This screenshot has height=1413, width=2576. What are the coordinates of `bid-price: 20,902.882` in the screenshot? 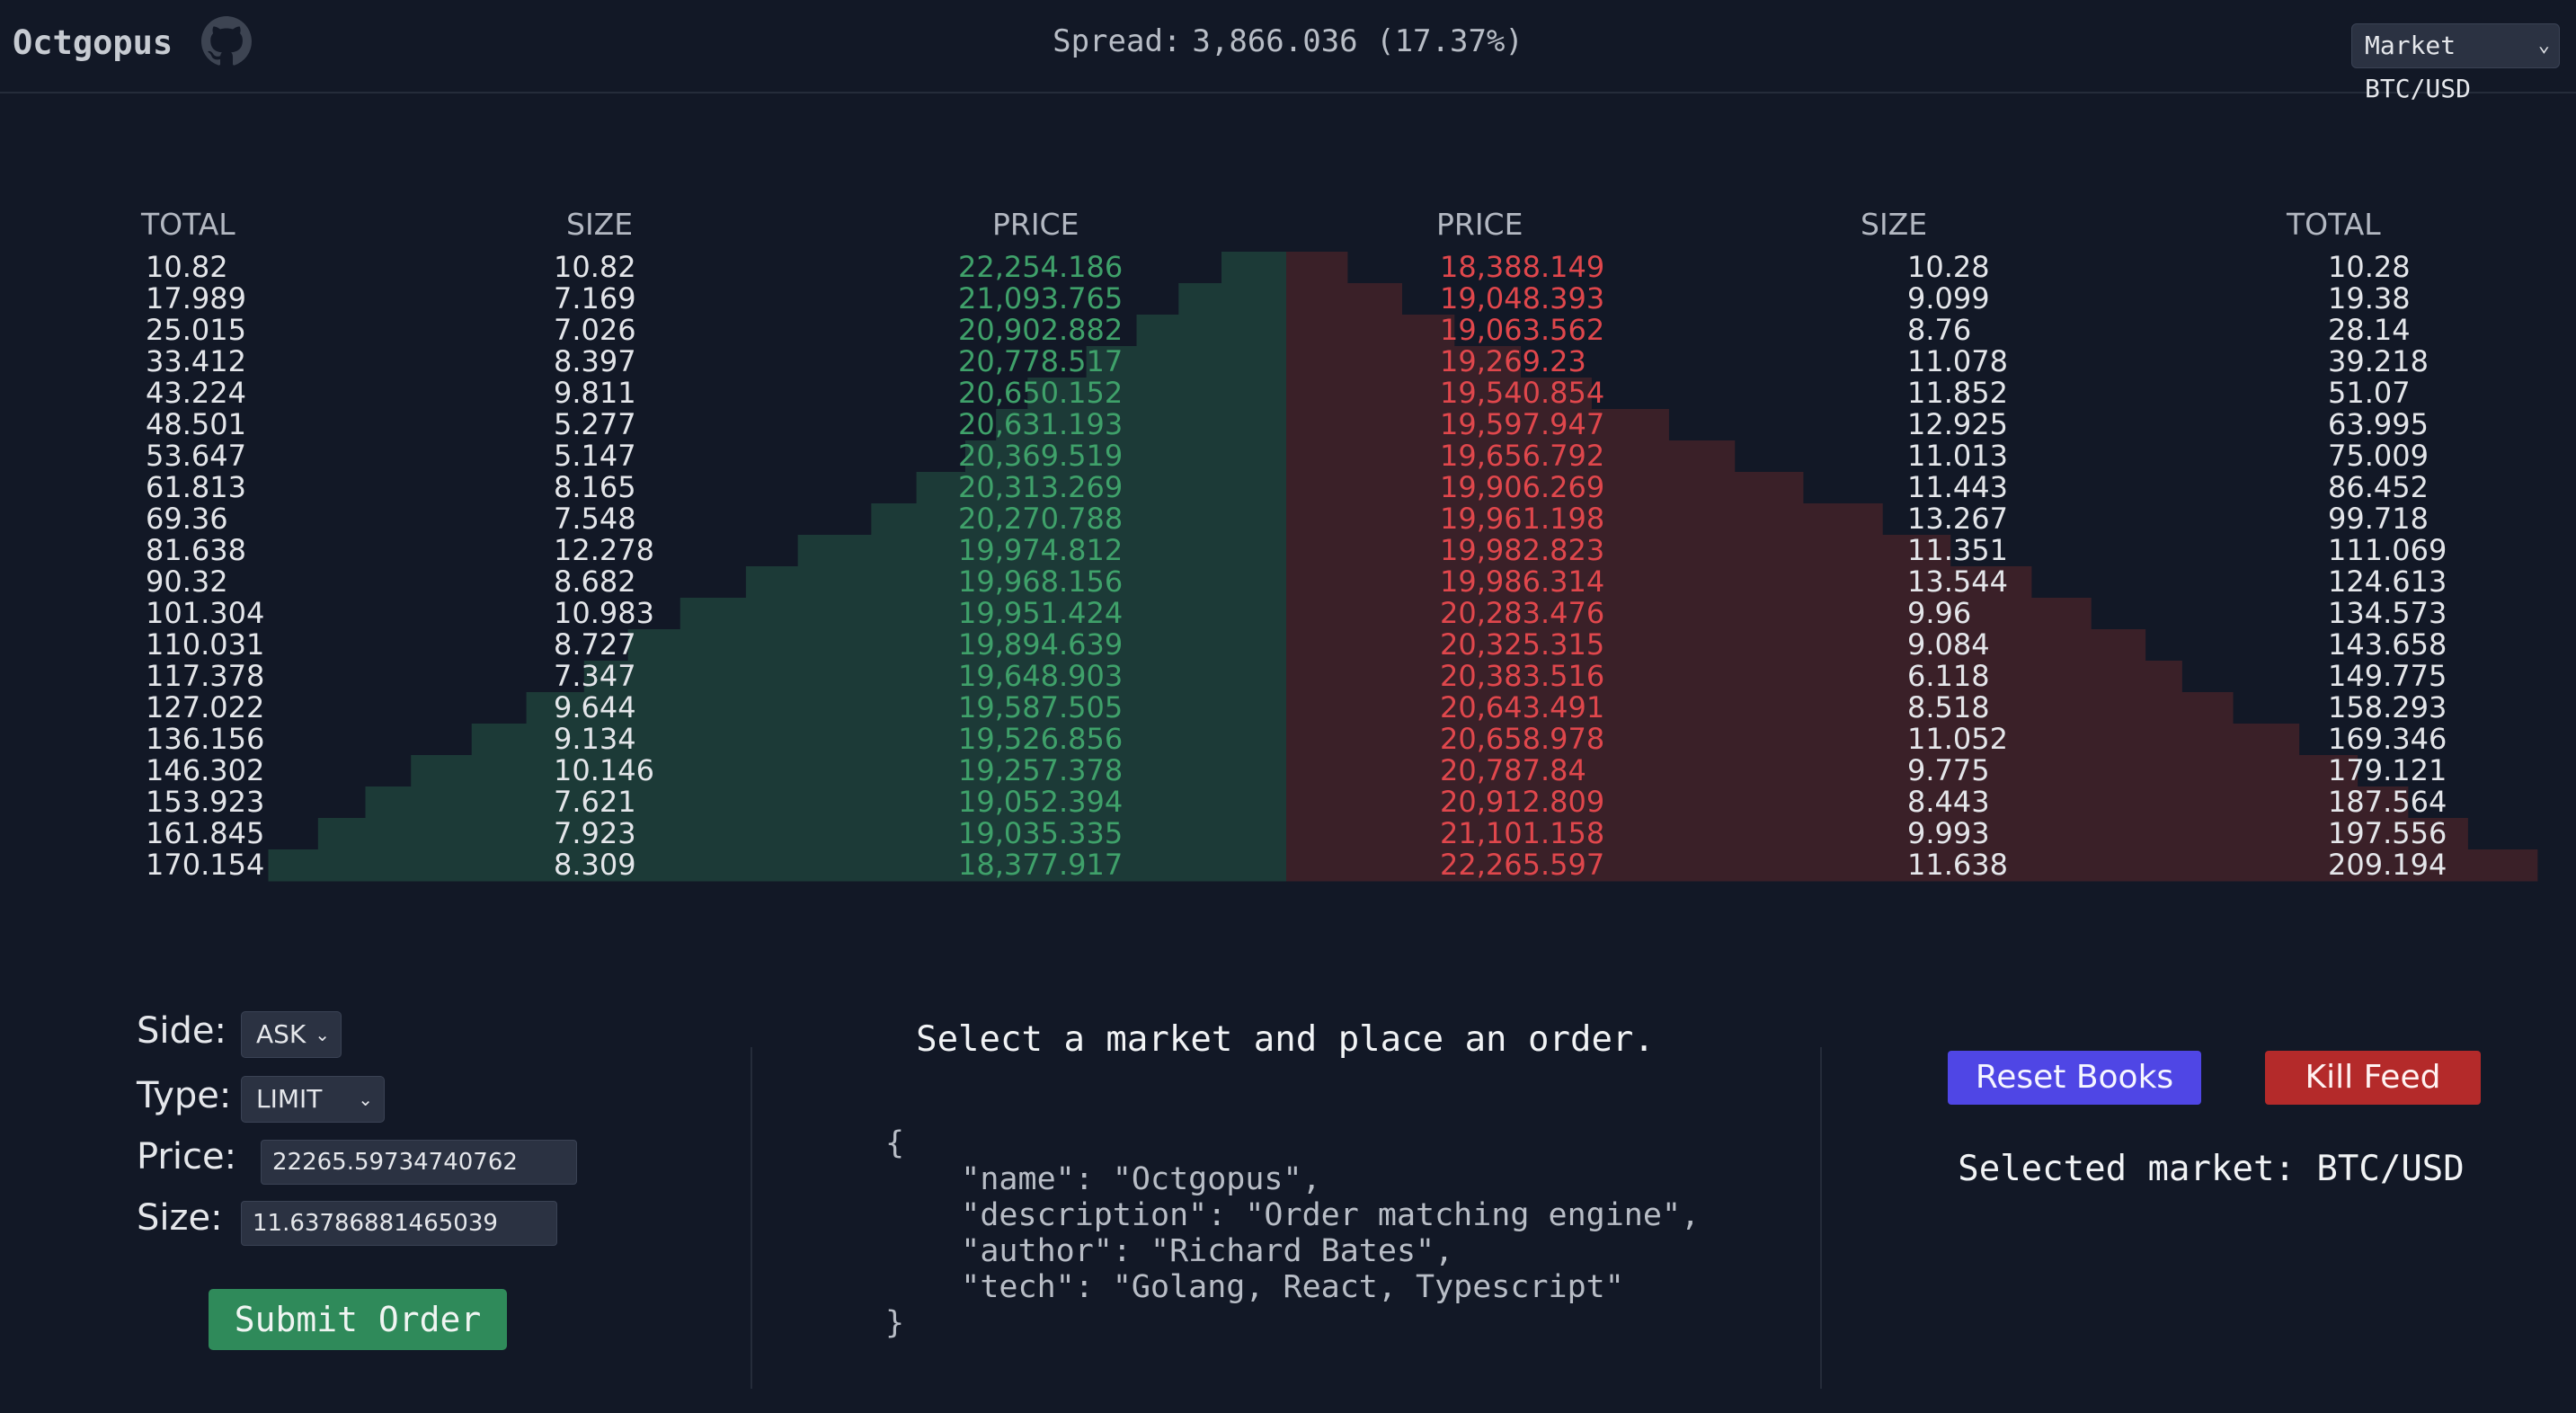 It's located at (1041, 330).